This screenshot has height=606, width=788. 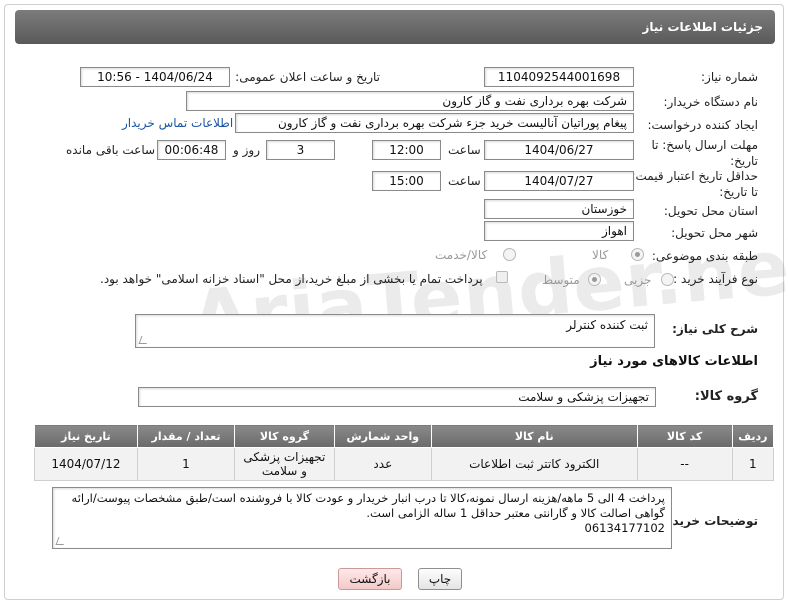 What do you see at coordinates (702, 125) in the screenshot?
I see `requester-label: ایجاد کننده درخواست:` at bounding box center [702, 125].